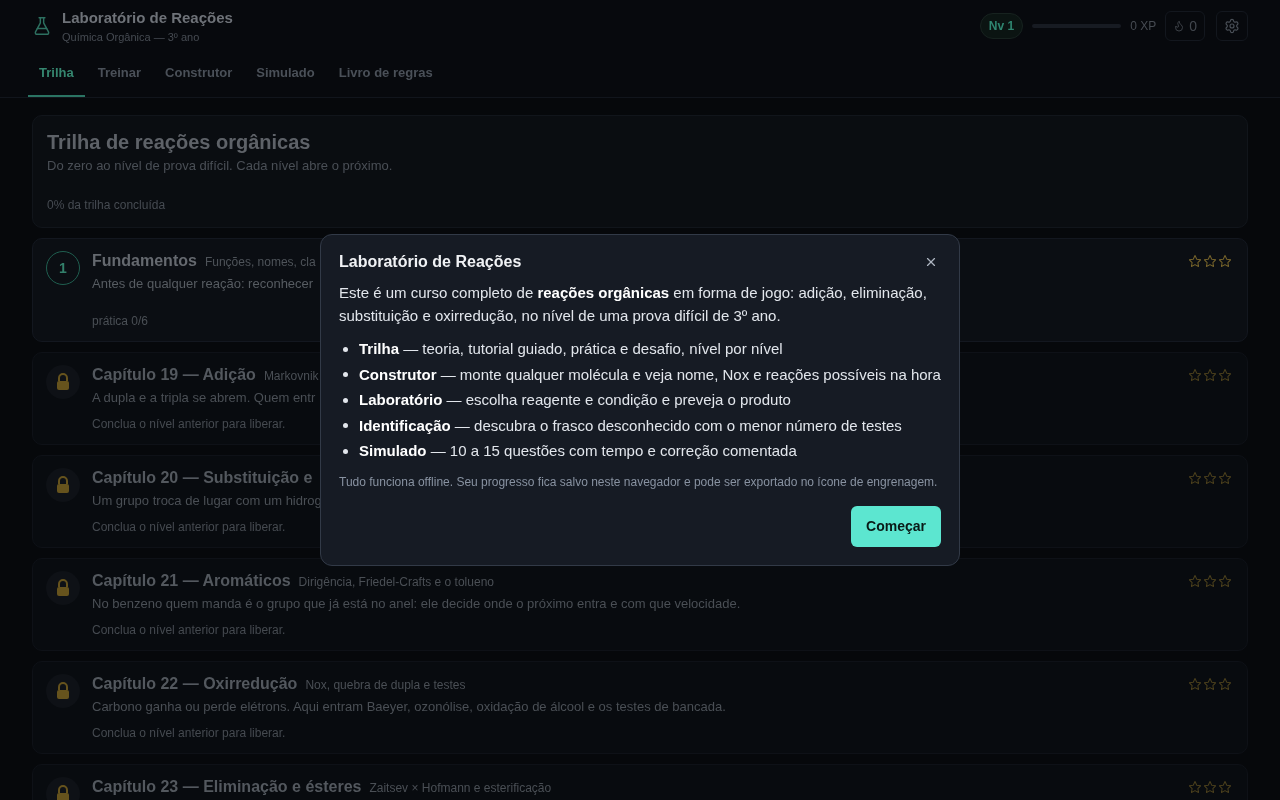 The height and width of the screenshot is (800, 1280). Describe the element at coordinates (650, 374) in the screenshot. I see `feature-item: Construtor — monte qualquer molécula e veja nome, Nox e reações possíveis na hora` at that location.